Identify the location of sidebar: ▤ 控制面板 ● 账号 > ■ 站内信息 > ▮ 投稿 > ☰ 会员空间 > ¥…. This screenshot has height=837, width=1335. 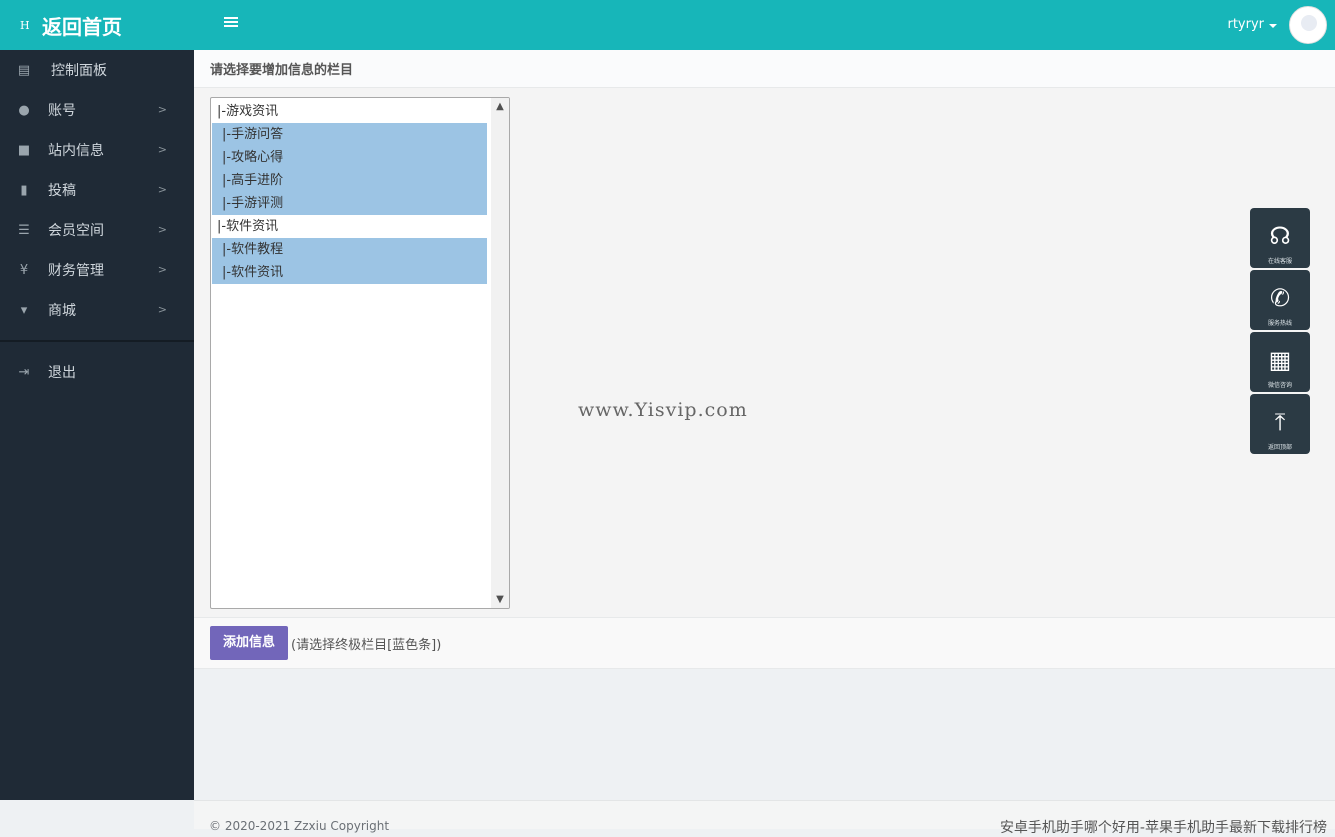
(97, 425).